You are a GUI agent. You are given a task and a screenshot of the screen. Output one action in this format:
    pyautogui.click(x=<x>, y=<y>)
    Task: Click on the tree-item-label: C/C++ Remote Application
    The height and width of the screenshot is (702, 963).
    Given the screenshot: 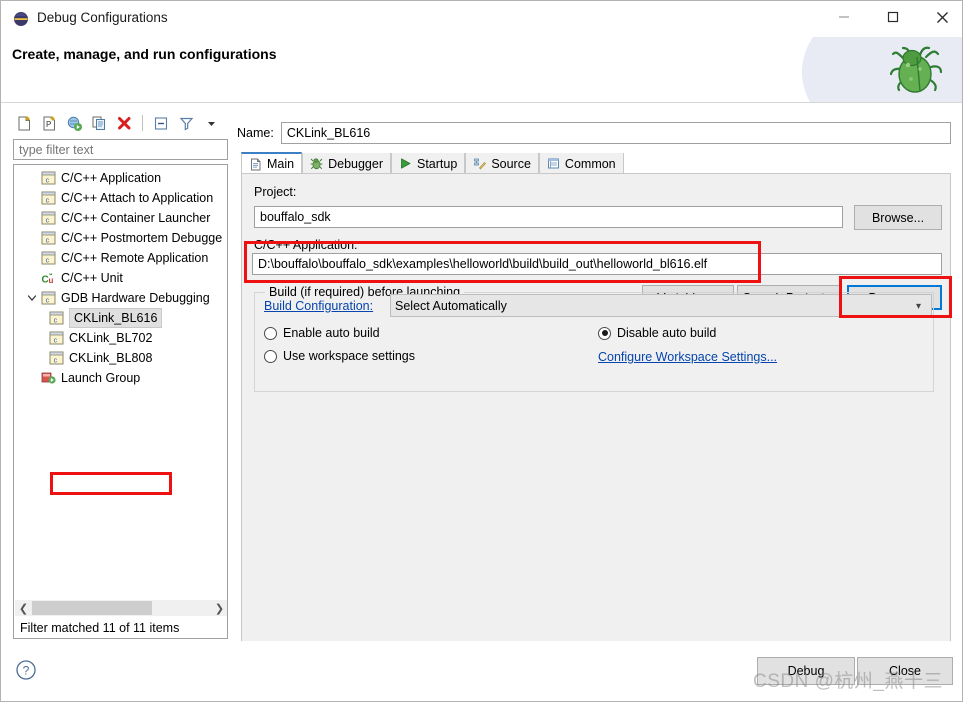 What is the action you would take?
    pyautogui.click(x=135, y=258)
    